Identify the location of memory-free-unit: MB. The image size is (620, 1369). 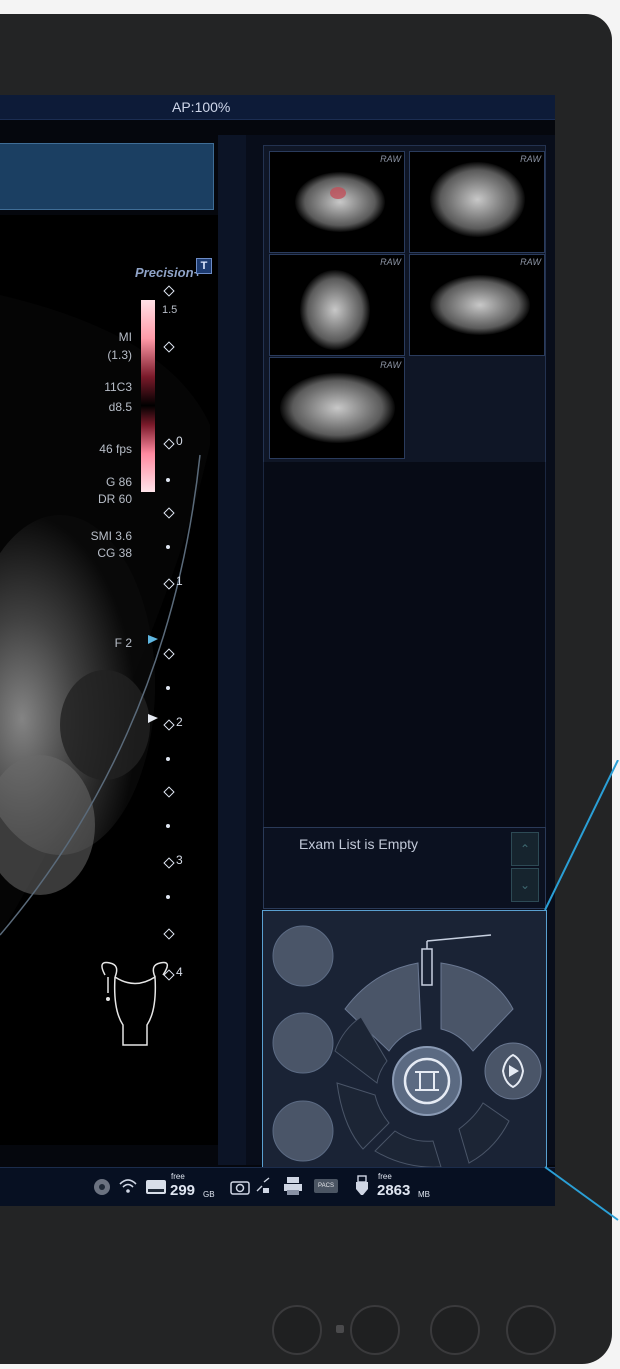
(424, 1194).